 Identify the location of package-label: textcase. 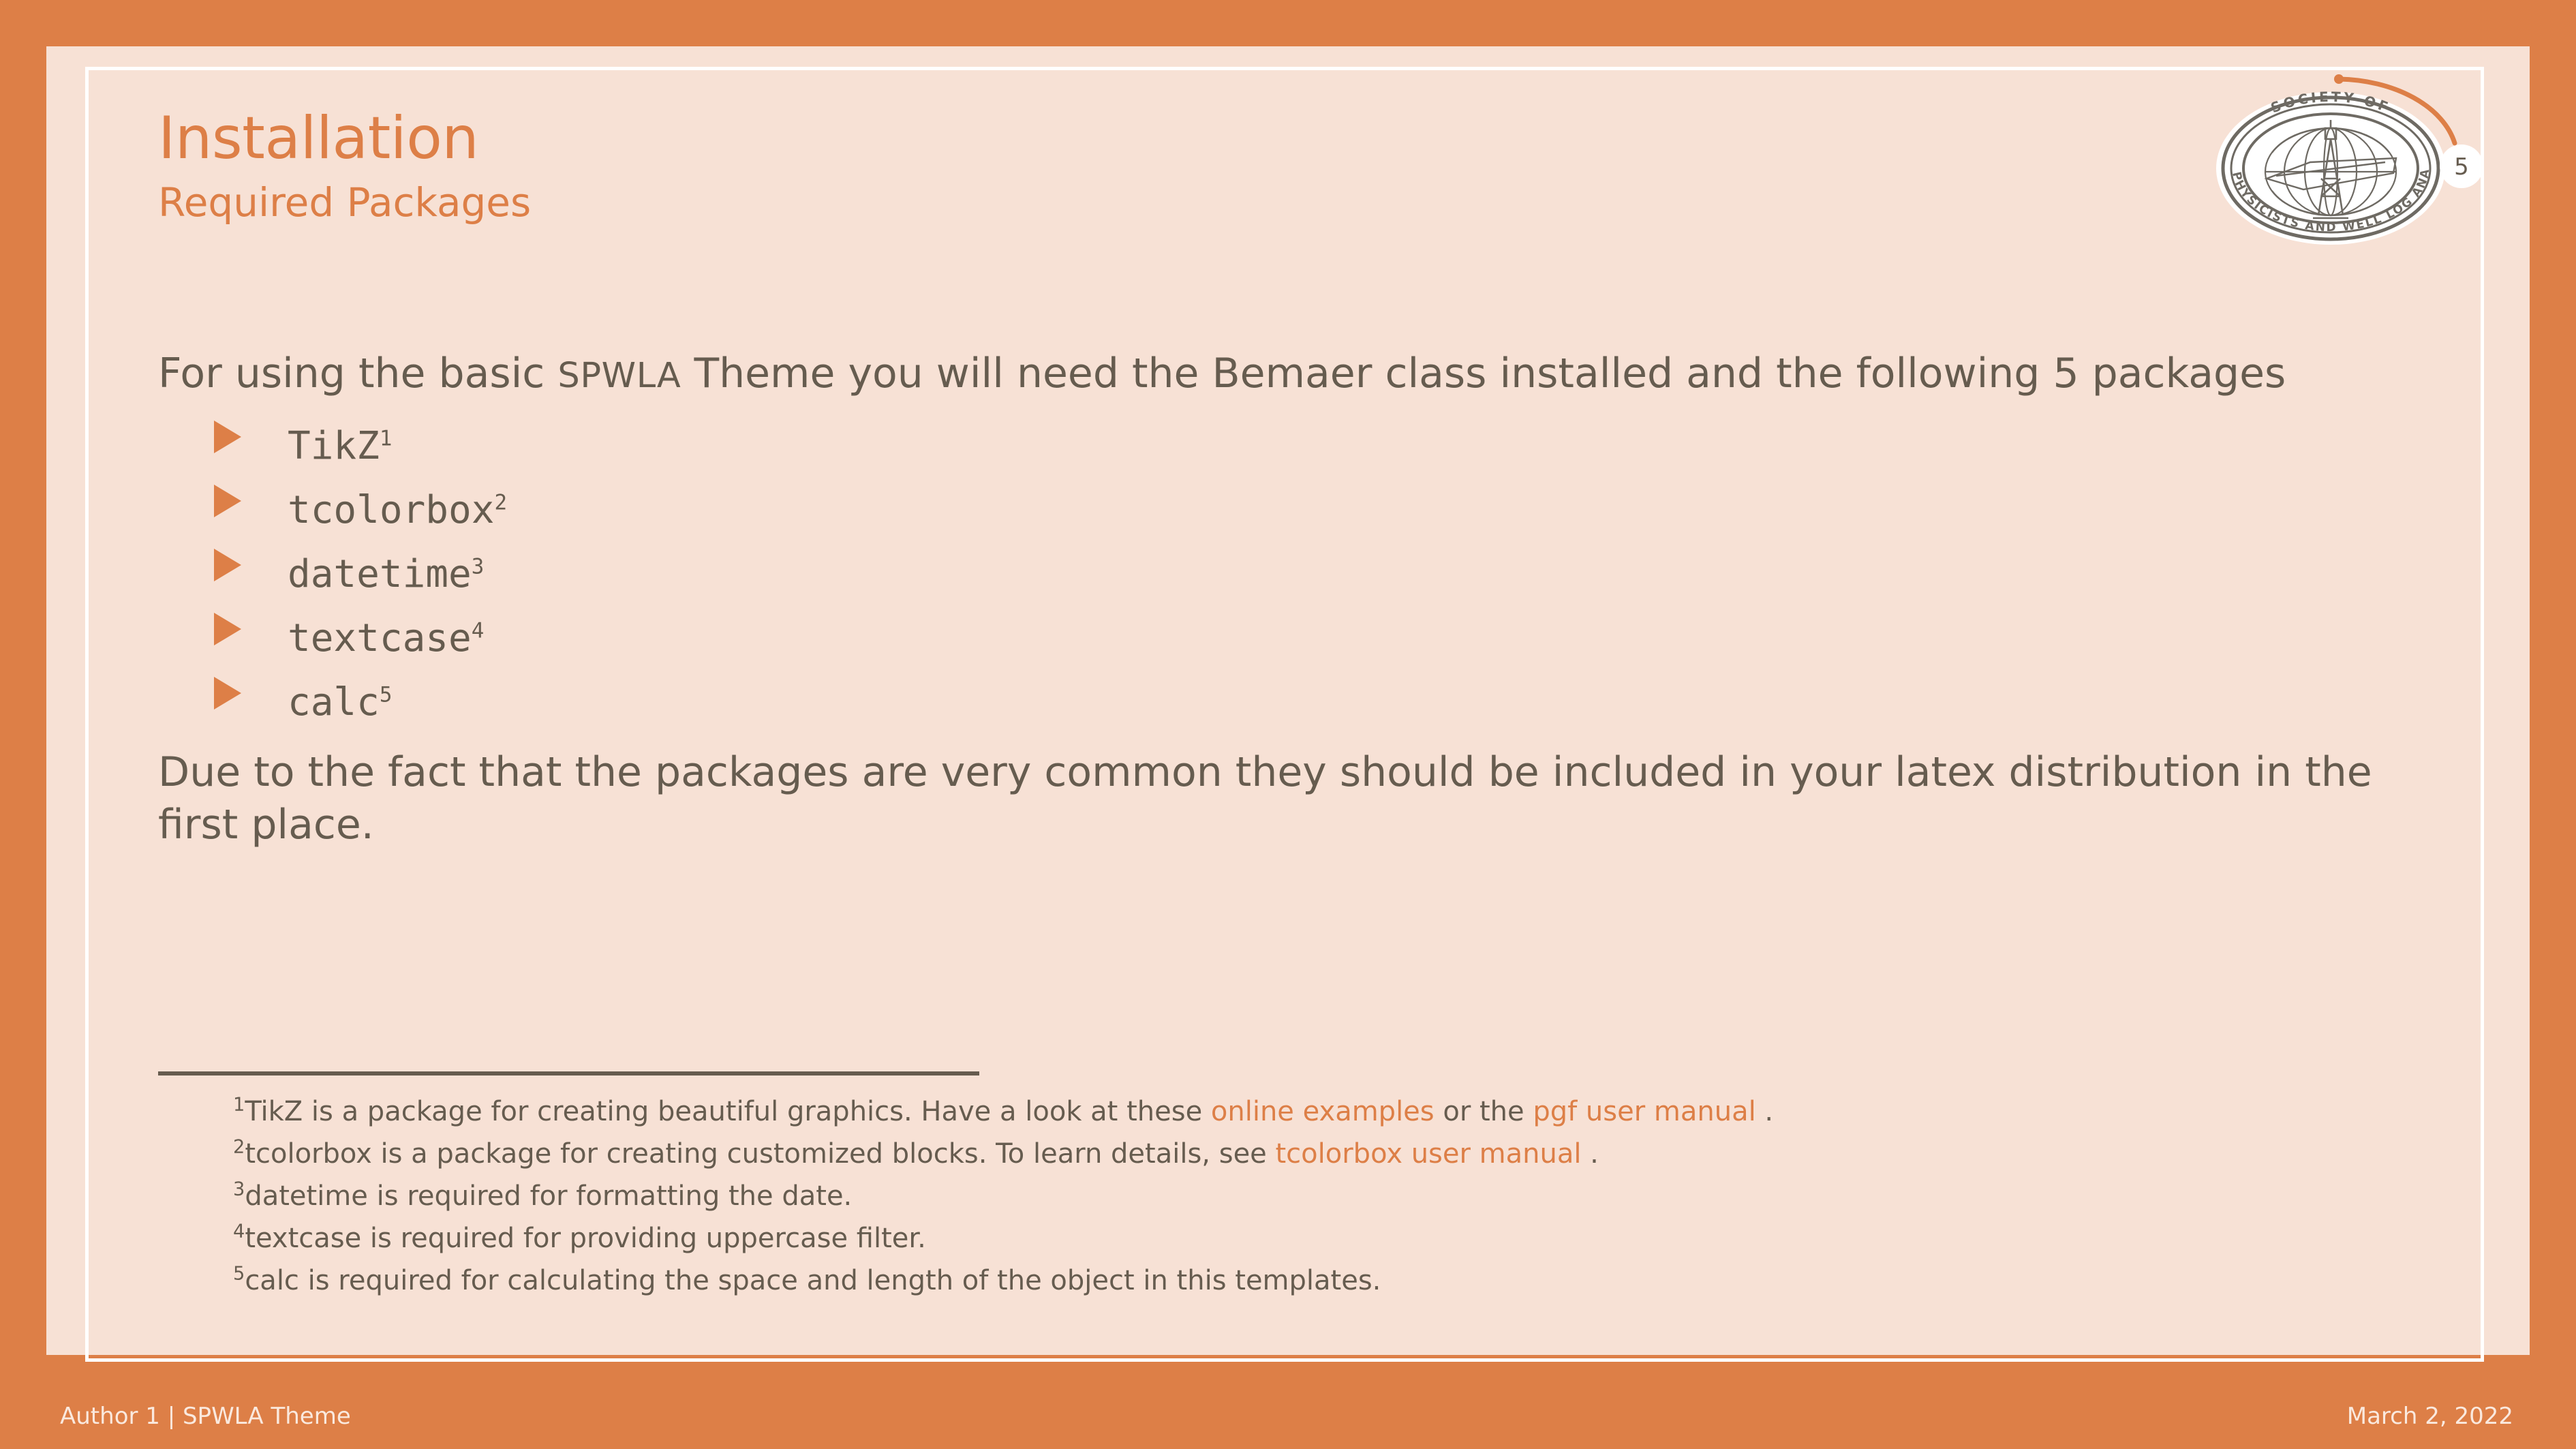
(380, 638).